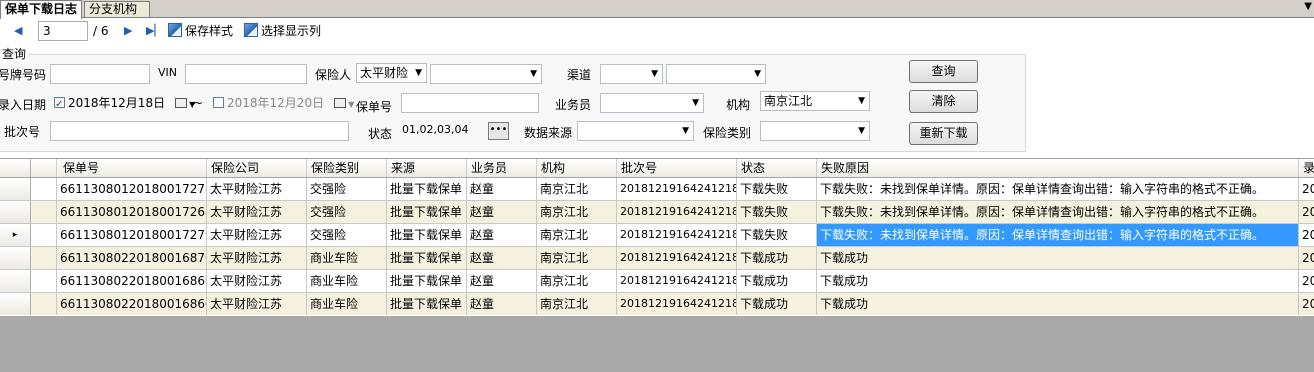  What do you see at coordinates (347, 168) in the screenshot?
I see `col-header: 保险类别` at bounding box center [347, 168].